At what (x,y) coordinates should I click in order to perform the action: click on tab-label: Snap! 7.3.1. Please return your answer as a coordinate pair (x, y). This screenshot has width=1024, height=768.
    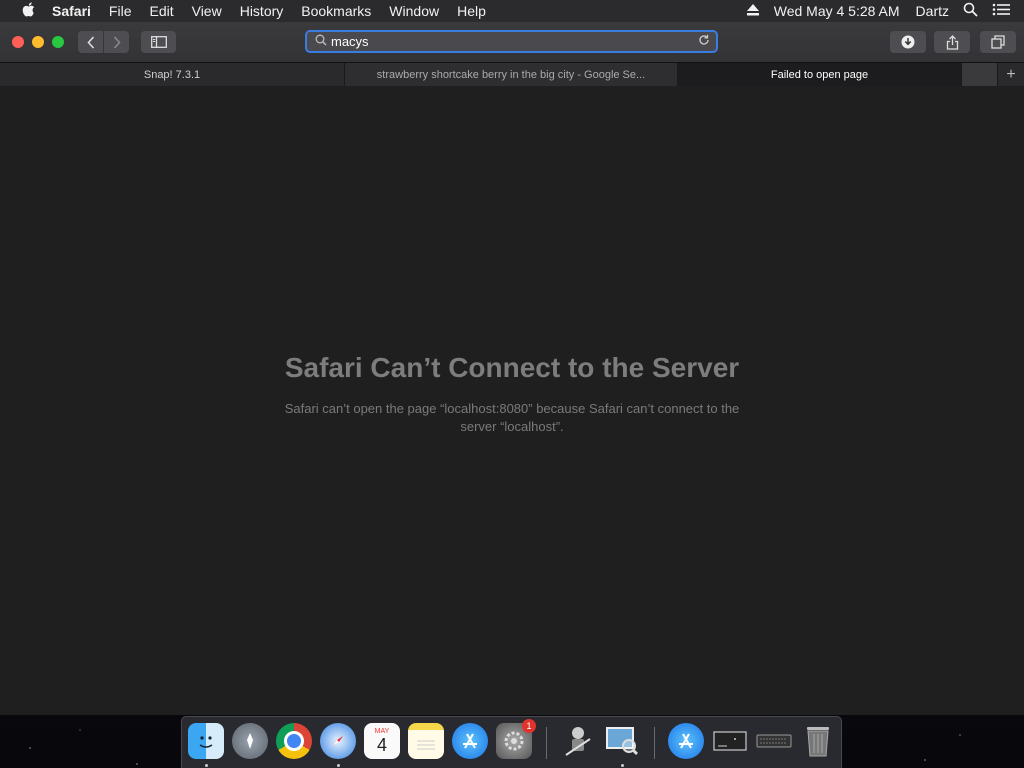
    Looking at the image, I should click on (172, 74).